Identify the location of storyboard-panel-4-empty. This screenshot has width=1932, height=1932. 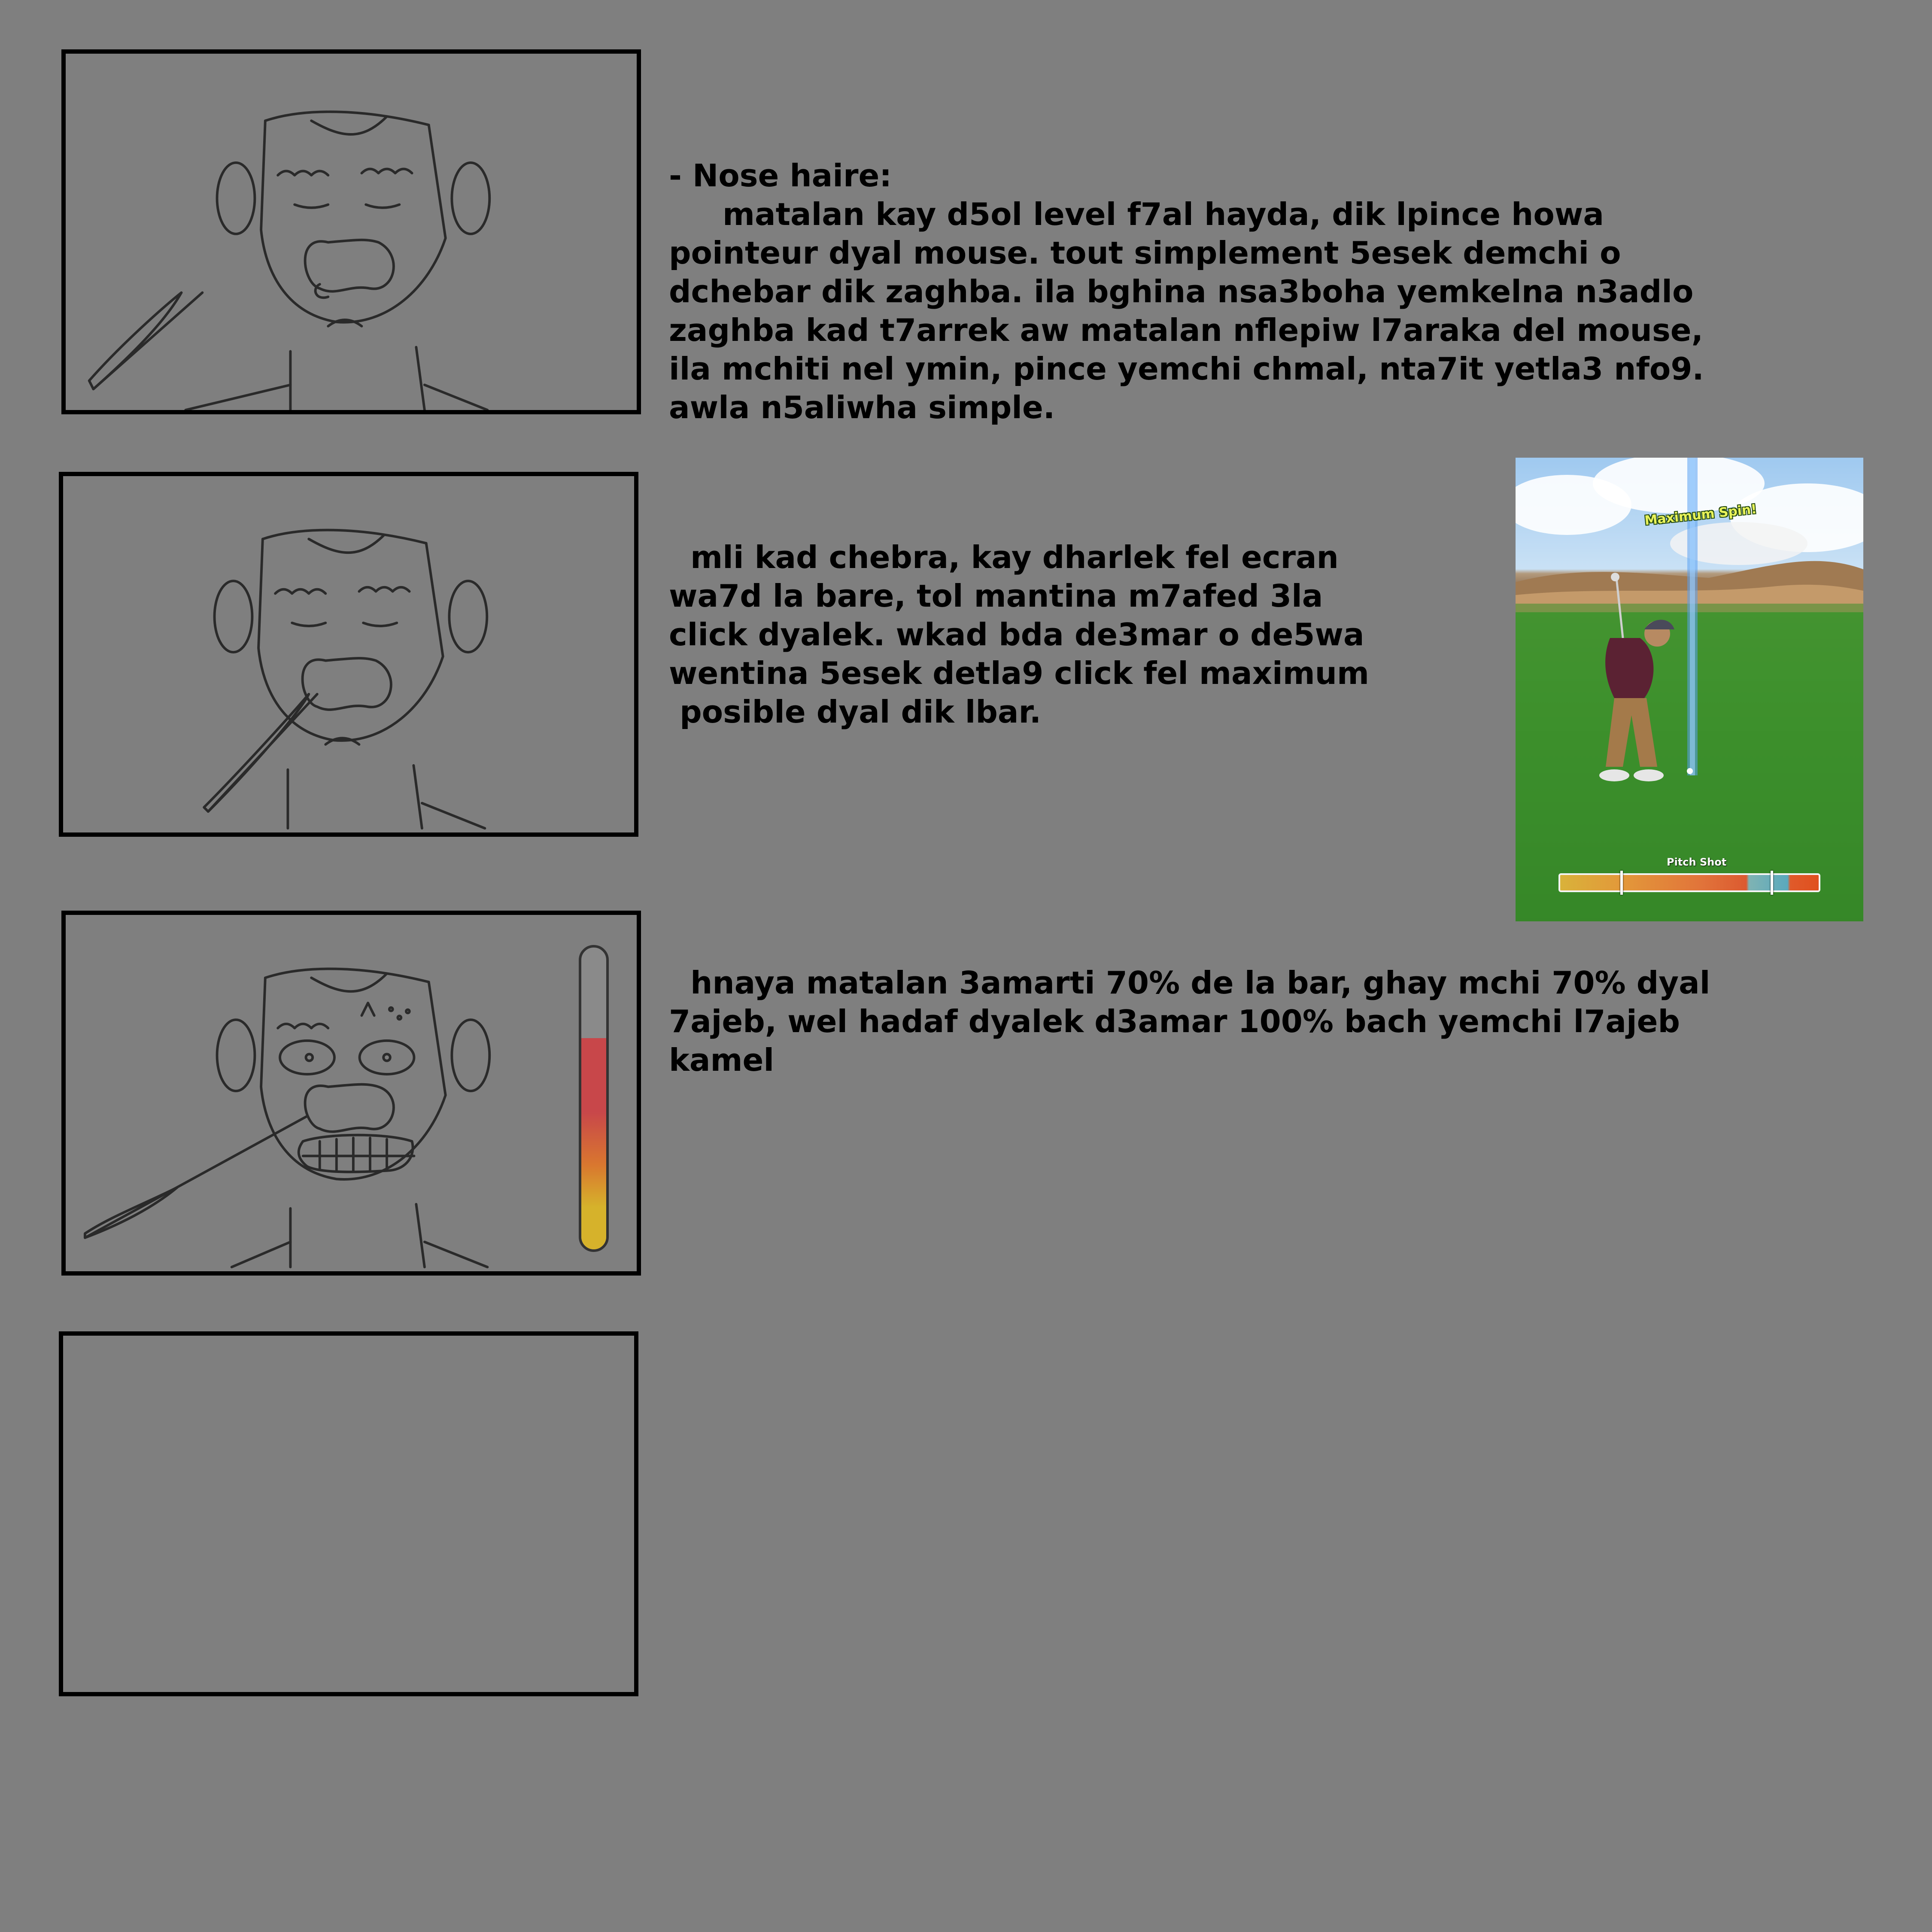
(348, 1513).